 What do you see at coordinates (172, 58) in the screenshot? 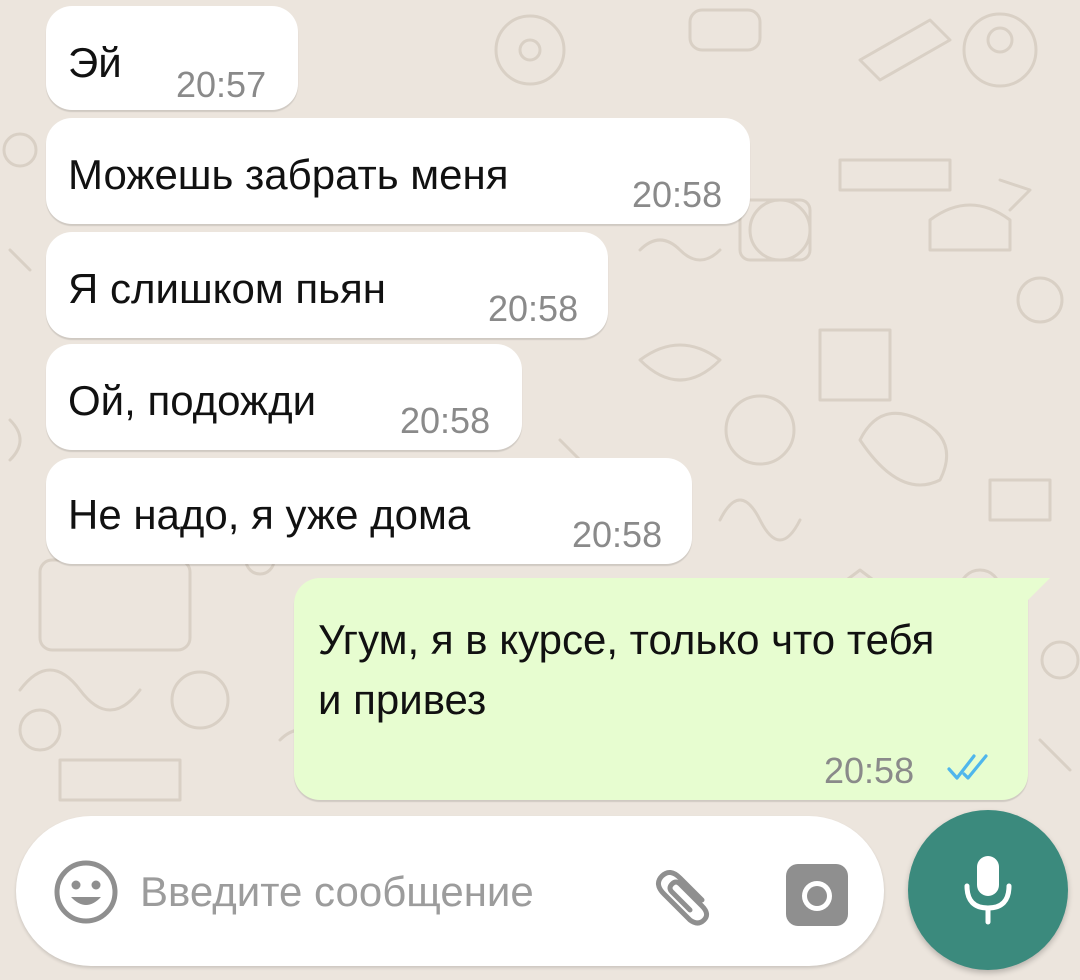
I see `message-bubble-incoming: Эй 20:57` at bounding box center [172, 58].